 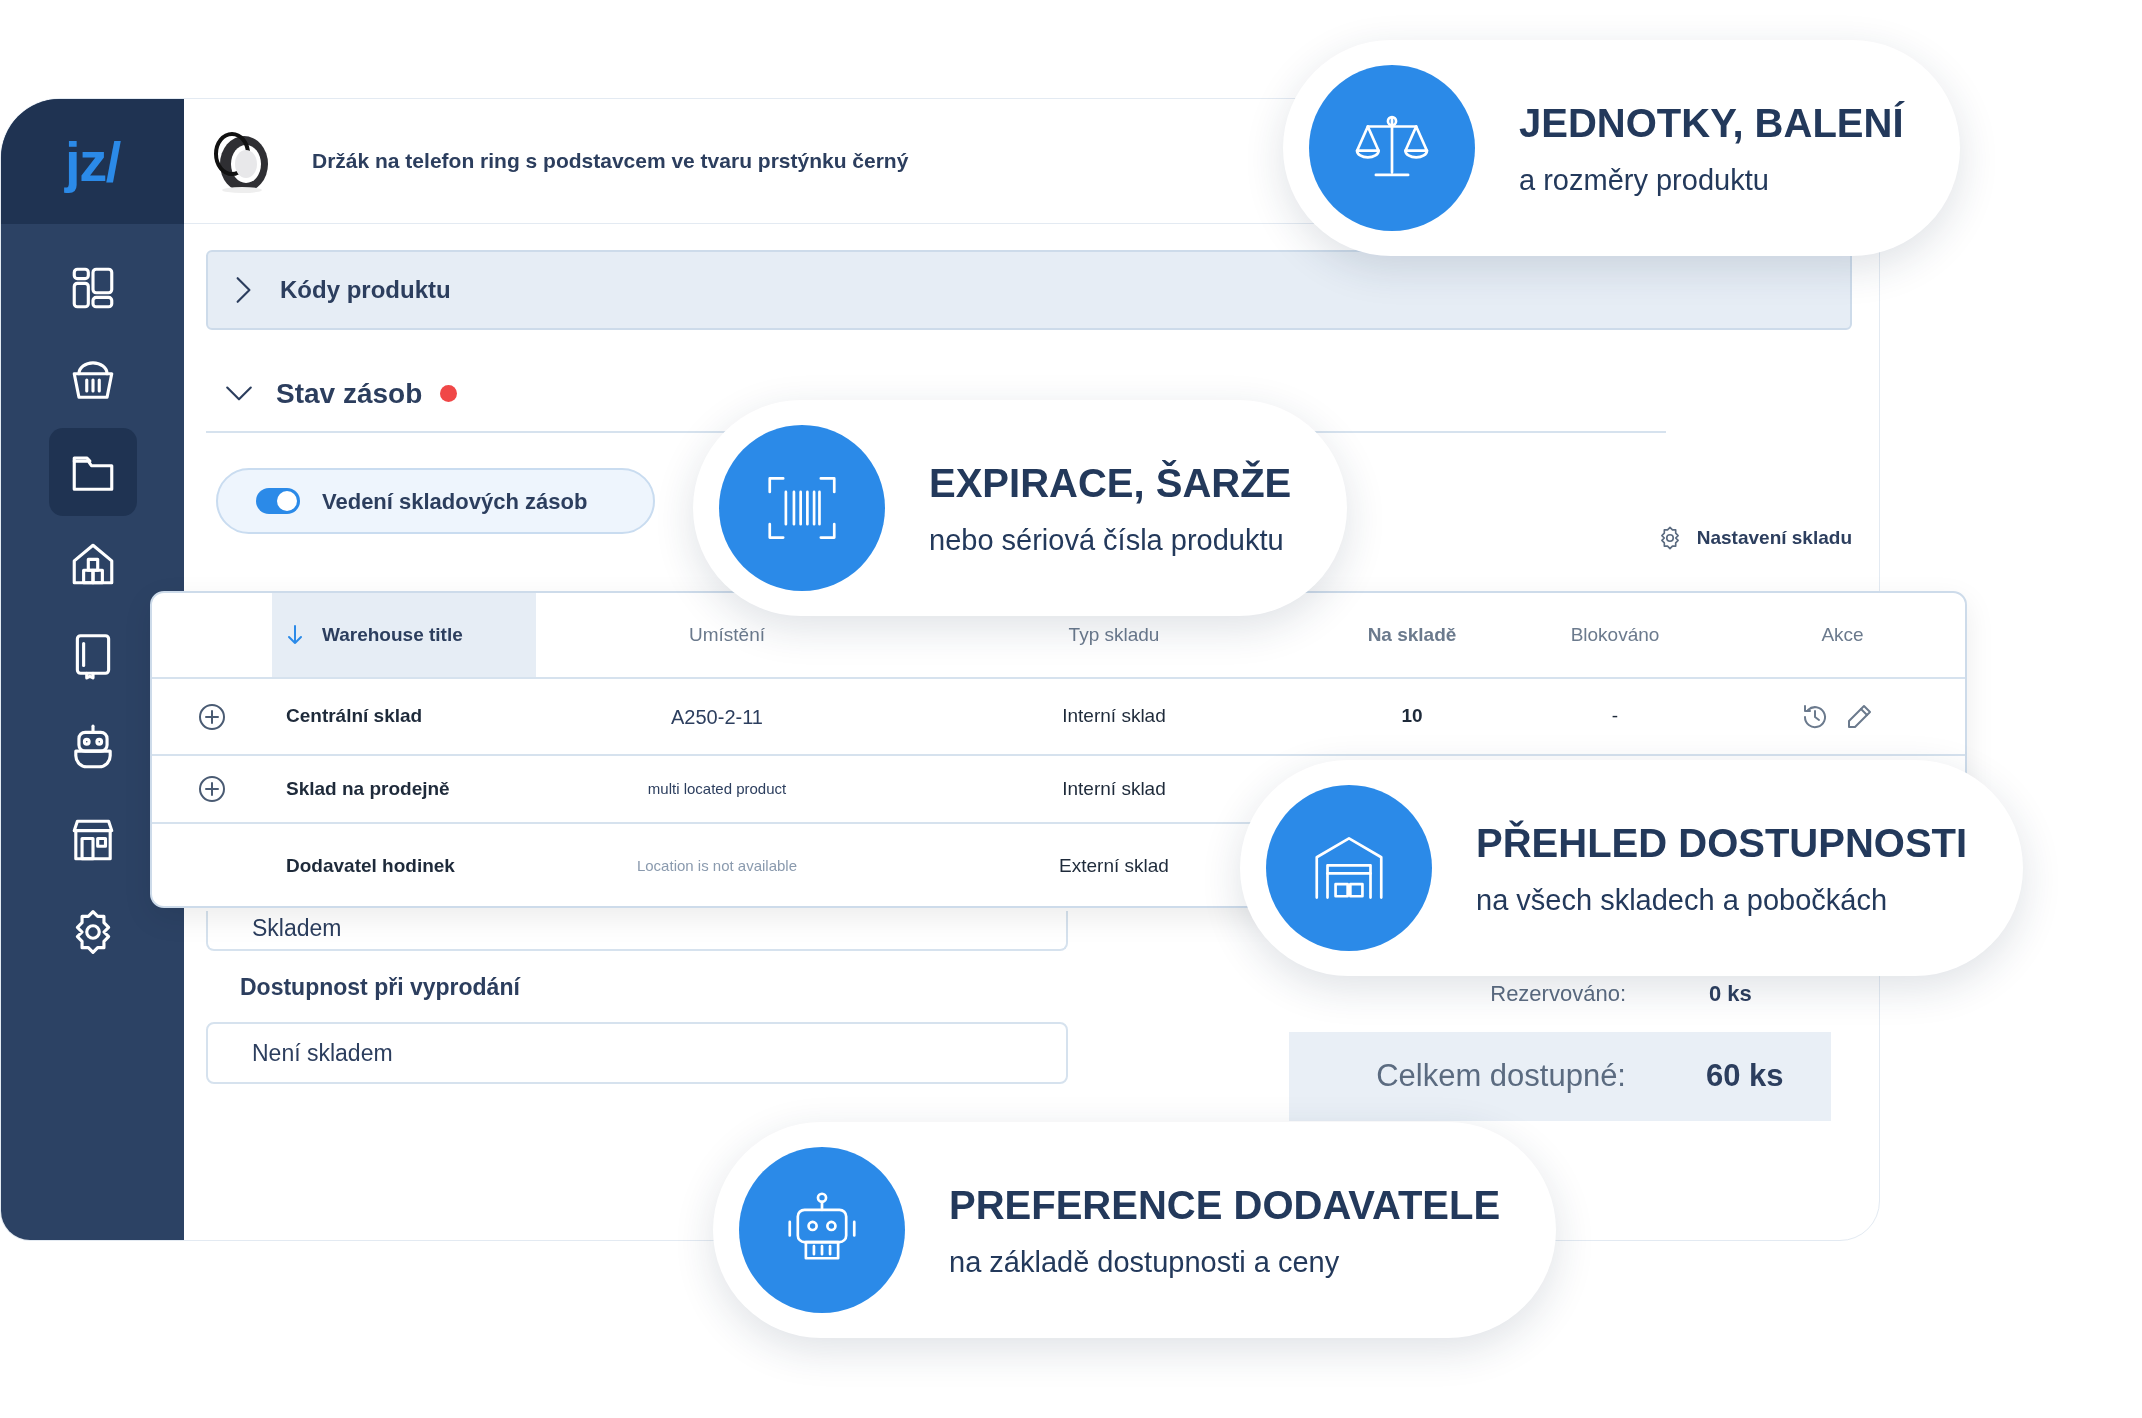 I want to click on table-cell-text: Location is not available, so click(x=717, y=865).